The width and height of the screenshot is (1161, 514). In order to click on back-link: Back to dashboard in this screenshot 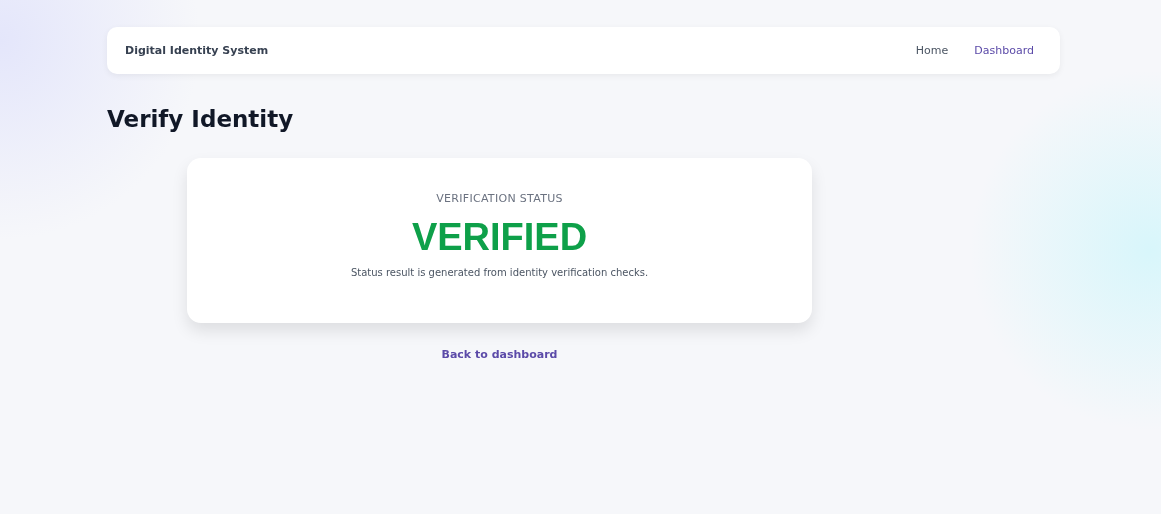, I will do `click(499, 354)`.